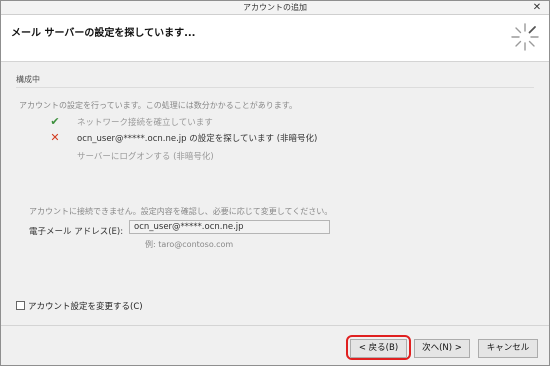  Describe the element at coordinates (158, 105) in the screenshot. I see `intro-text: アカウントの設定を行っています。この処理には数分かかることがあります。` at that location.